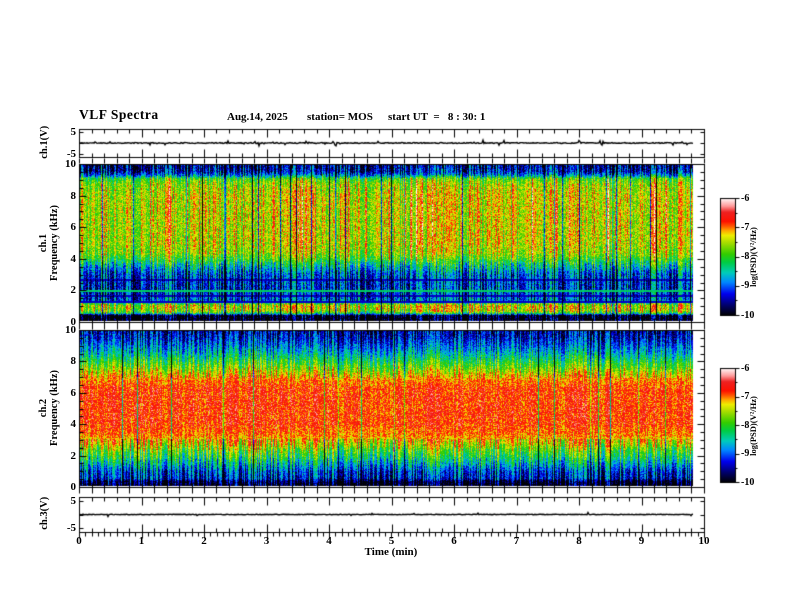 This screenshot has height=612, width=792. Describe the element at coordinates (119, 114) in the screenshot. I see `plot-title: VLF Spectra` at that location.